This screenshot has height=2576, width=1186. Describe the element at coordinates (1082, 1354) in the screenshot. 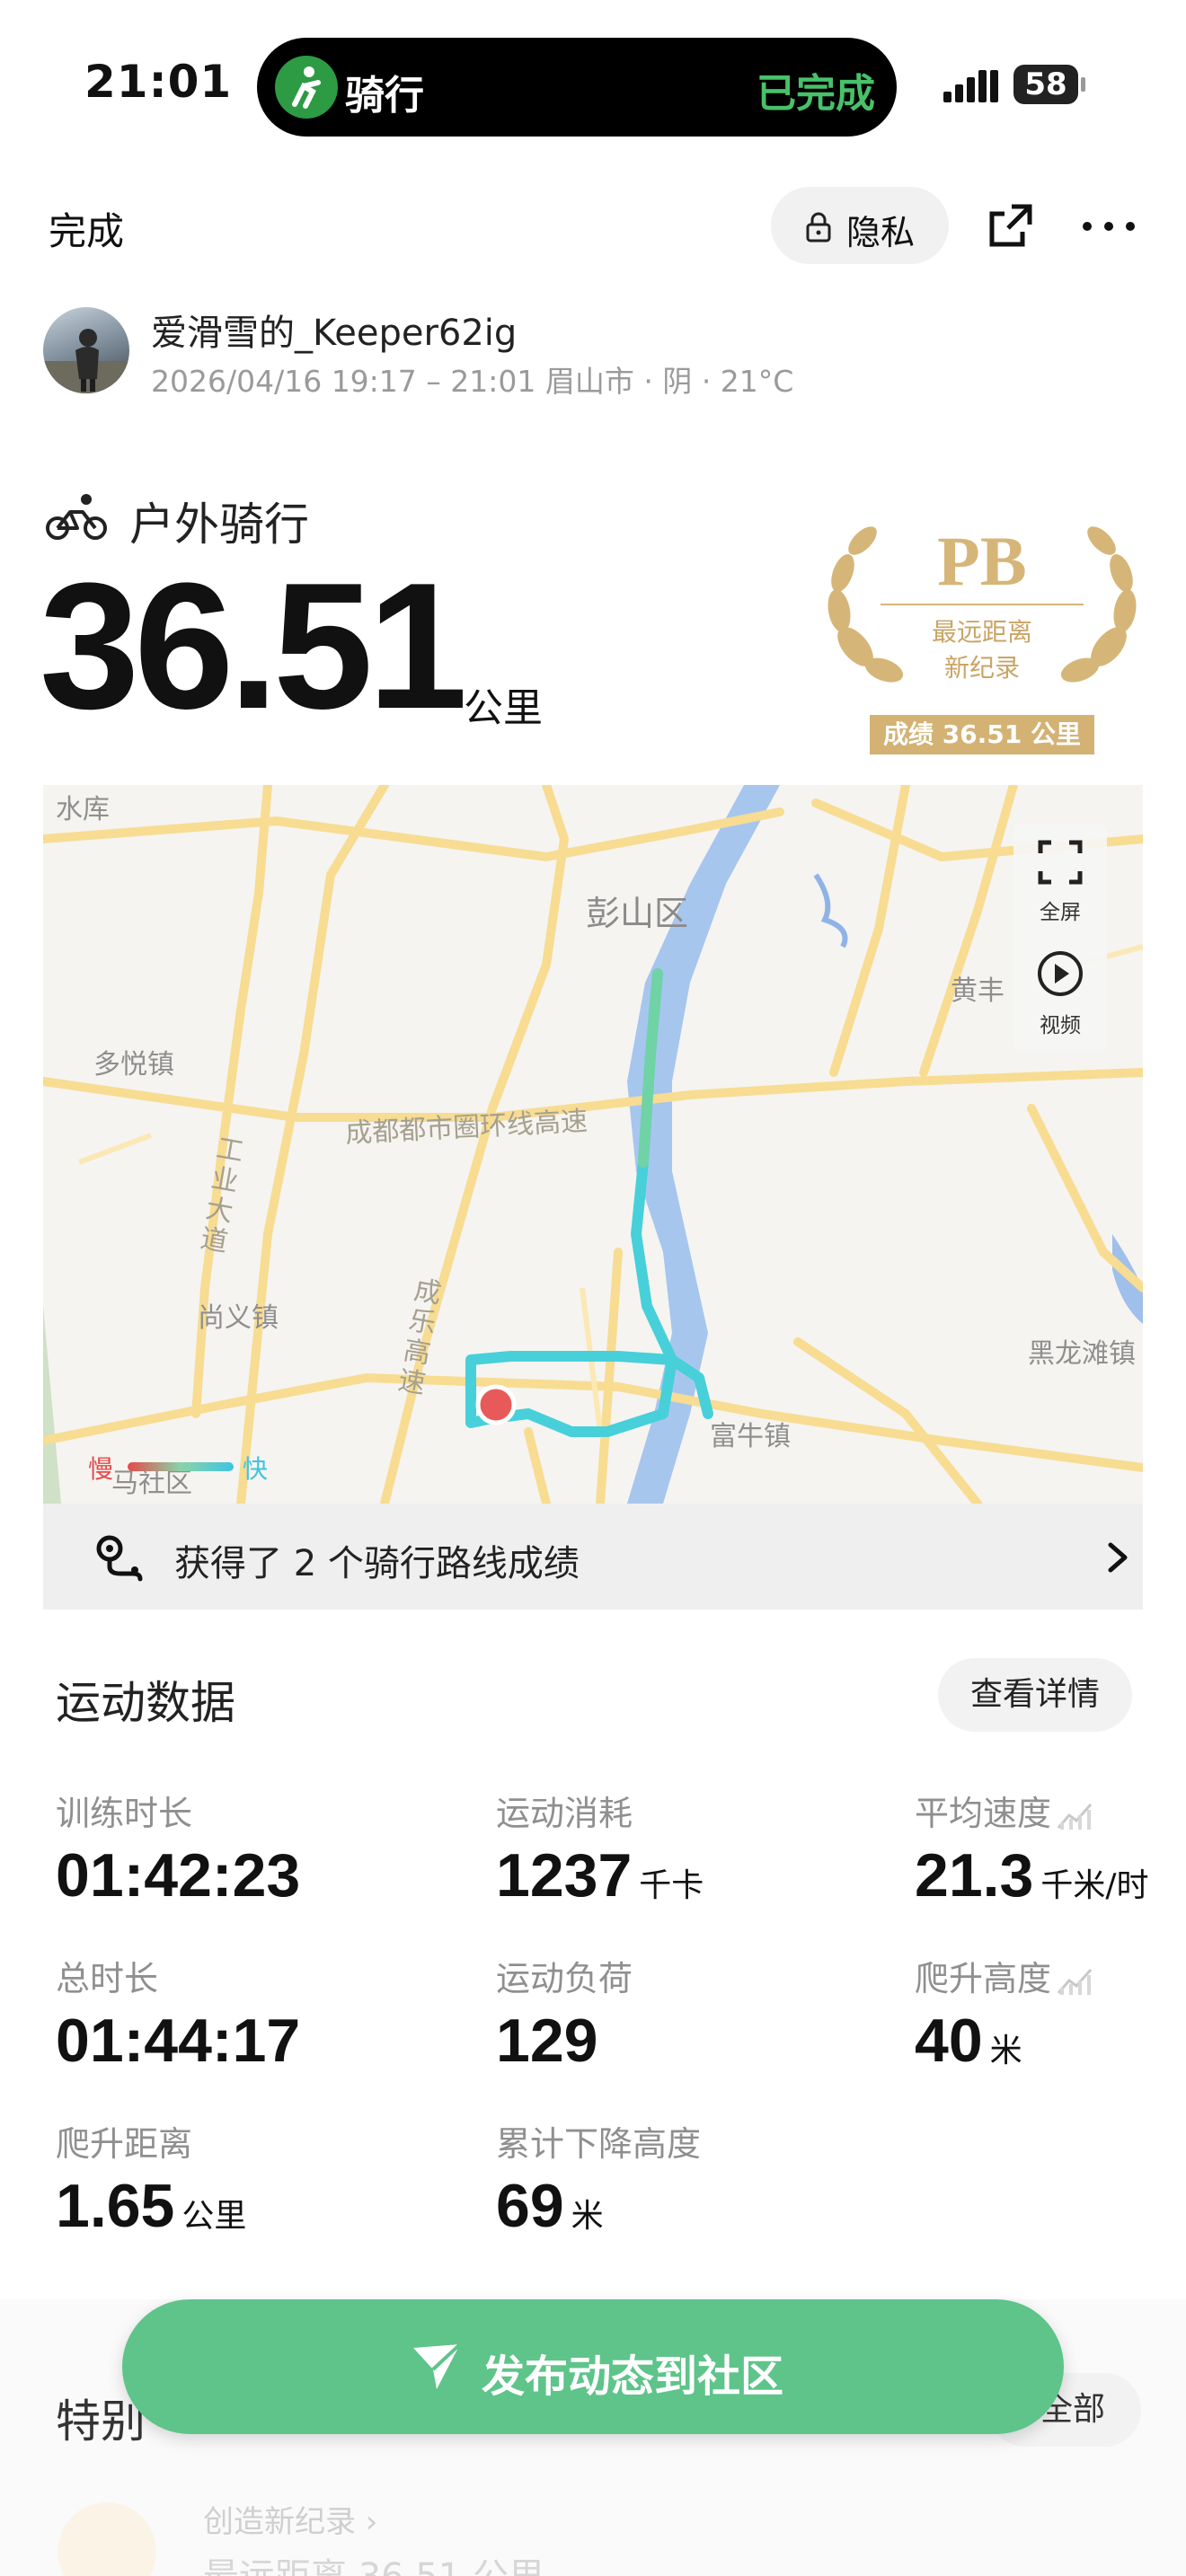

I see `map-label-town4: 黑龙滩镇` at that location.